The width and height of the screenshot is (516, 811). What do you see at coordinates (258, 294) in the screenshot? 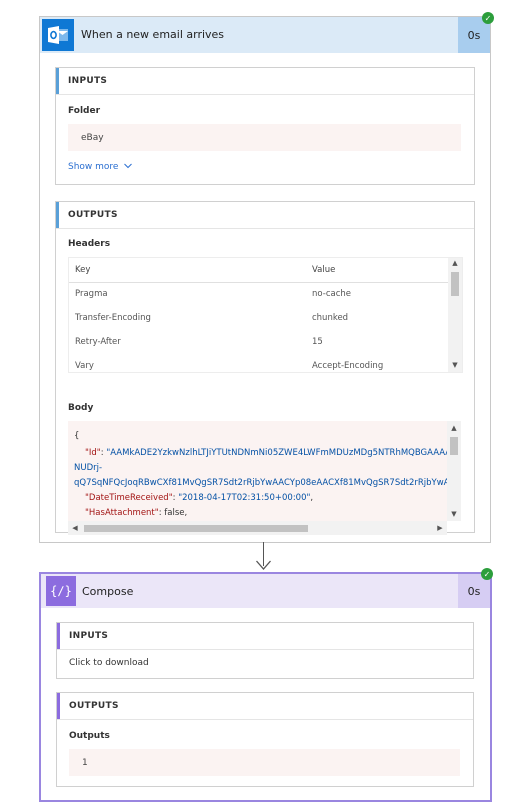
I see `table-row: Pragma no-cache` at bounding box center [258, 294].